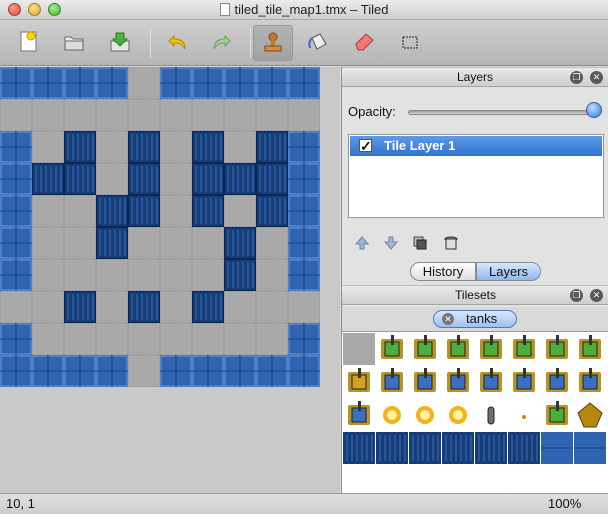 Image resolution: width=608 pixels, height=514 pixels. I want to click on move-layer-up-icon, so click(362, 243).